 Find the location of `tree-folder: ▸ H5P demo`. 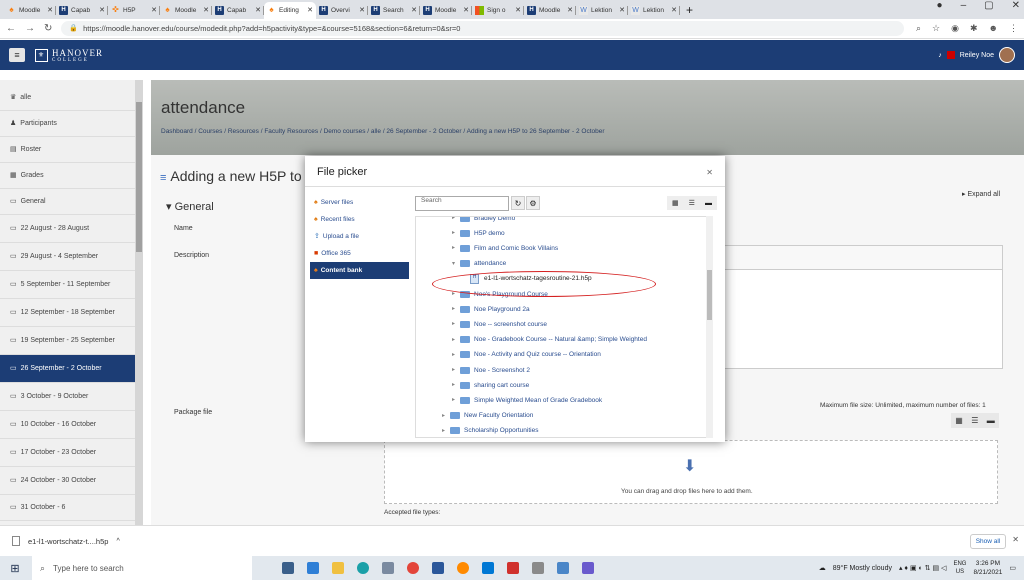

tree-folder: ▸ H5P demo is located at coordinates (478, 233).